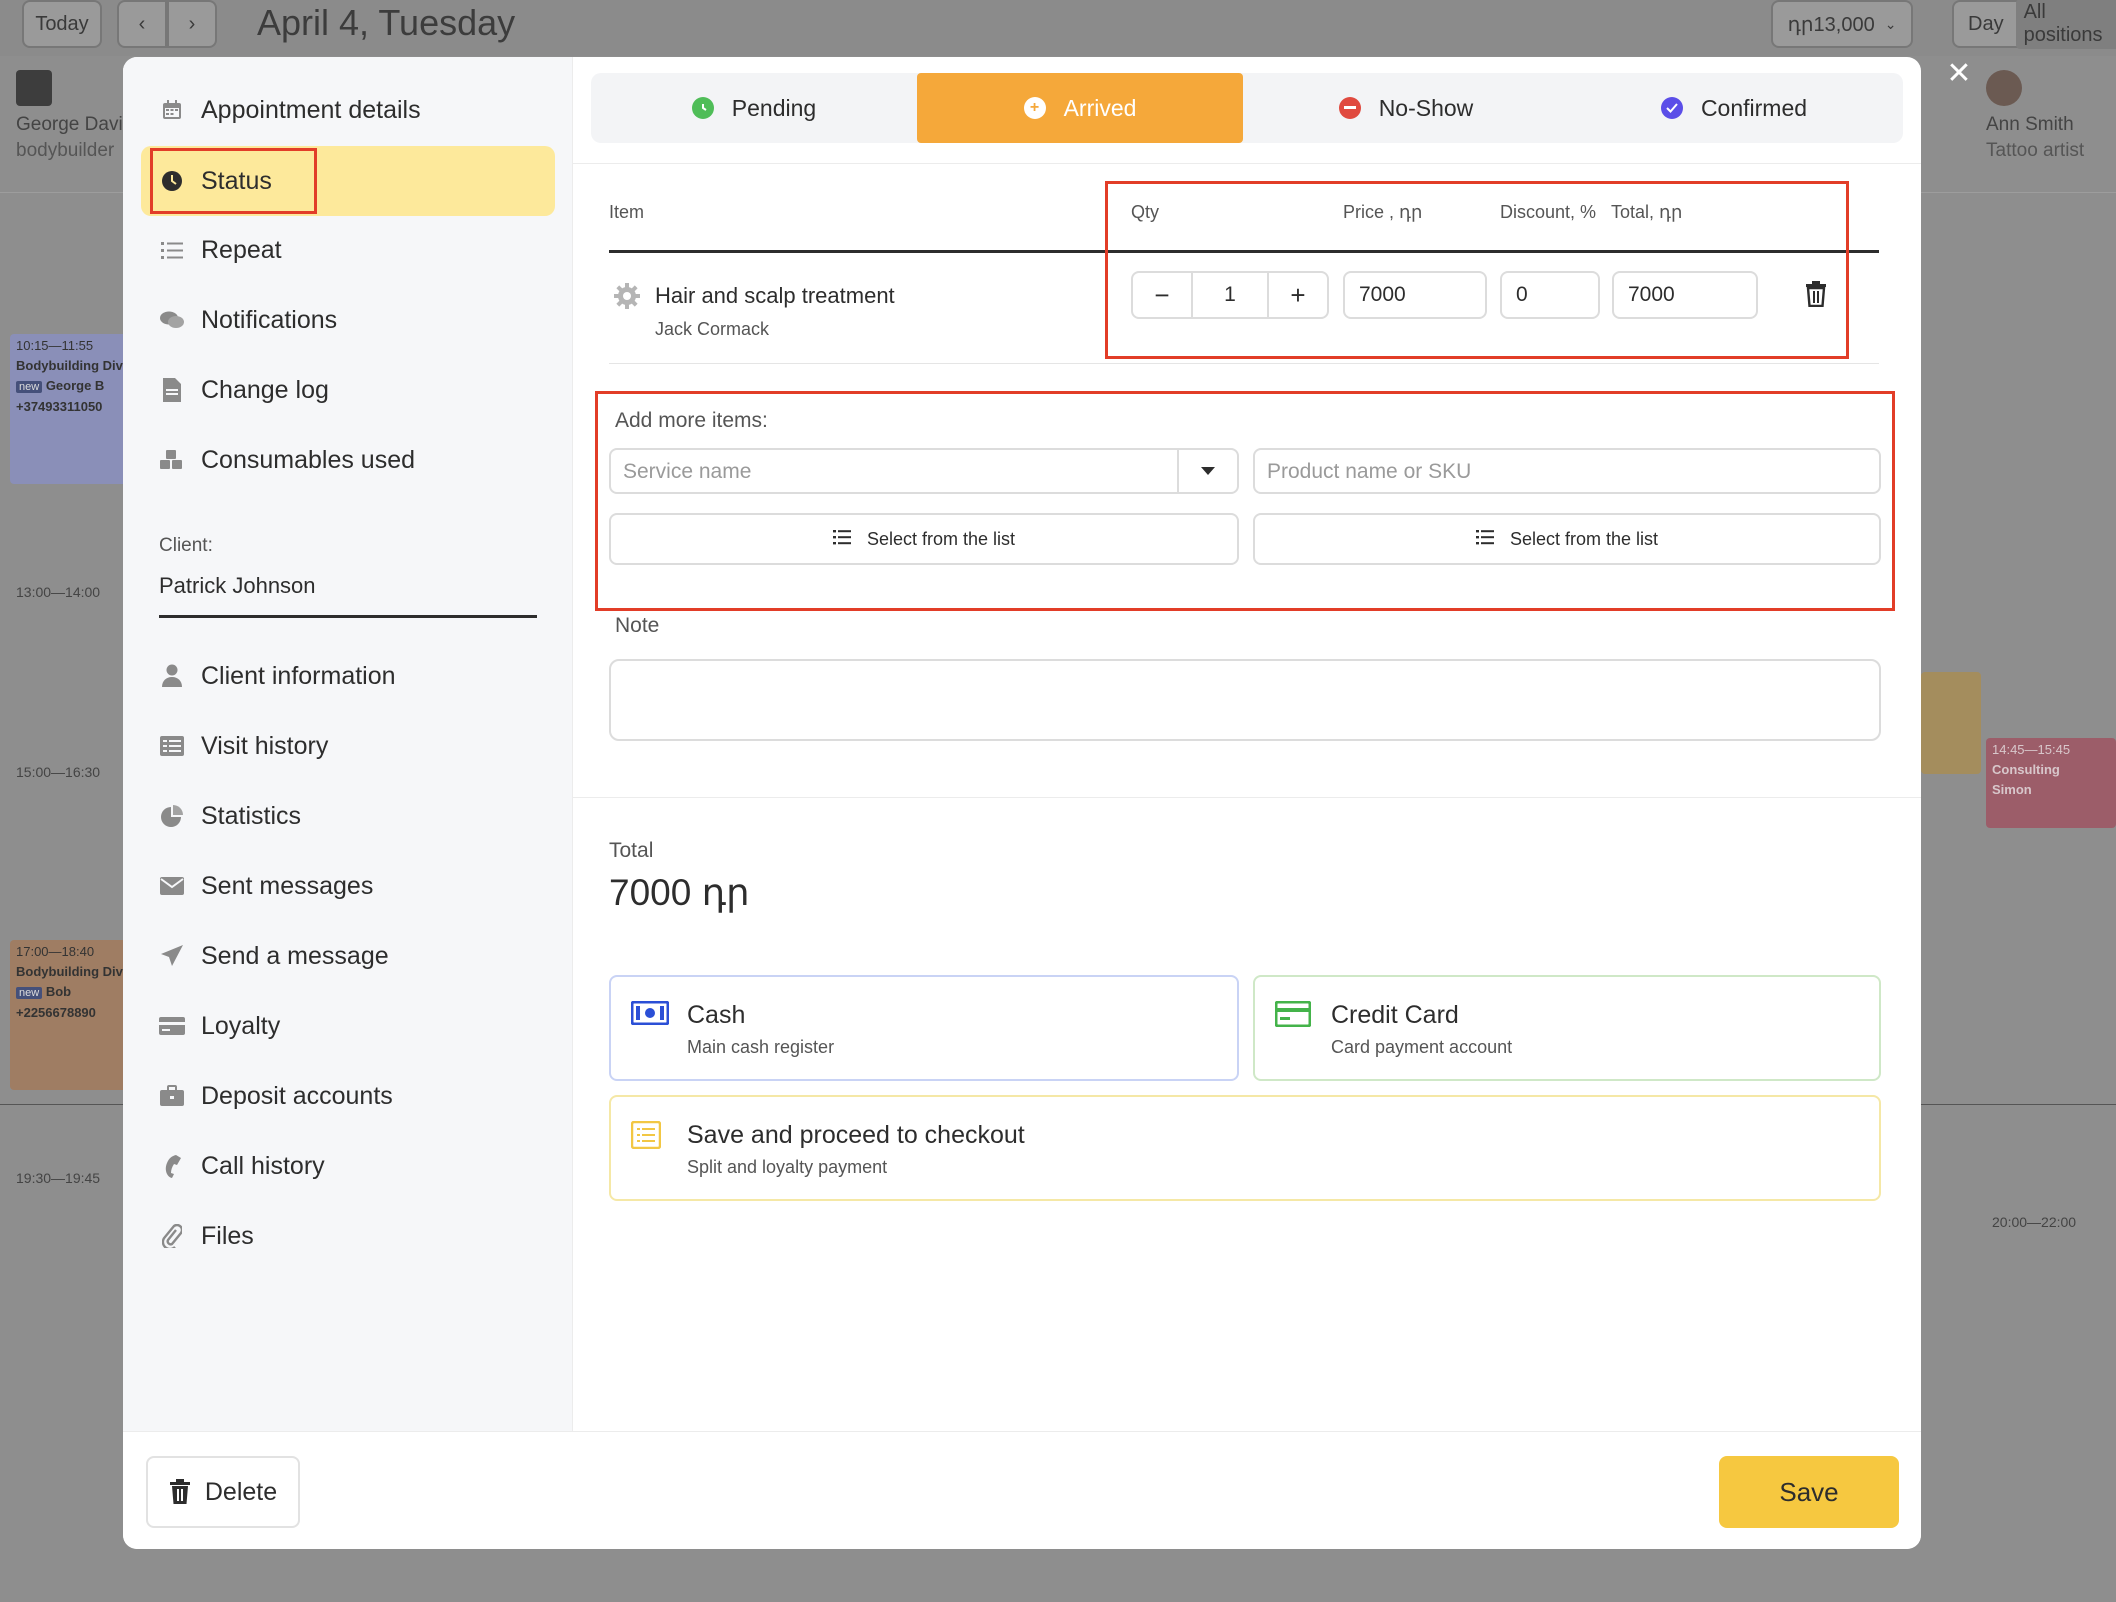 The image size is (2116, 1602). What do you see at coordinates (172, 390) in the screenshot?
I see `document-icon` at bounding box center [172, 390].